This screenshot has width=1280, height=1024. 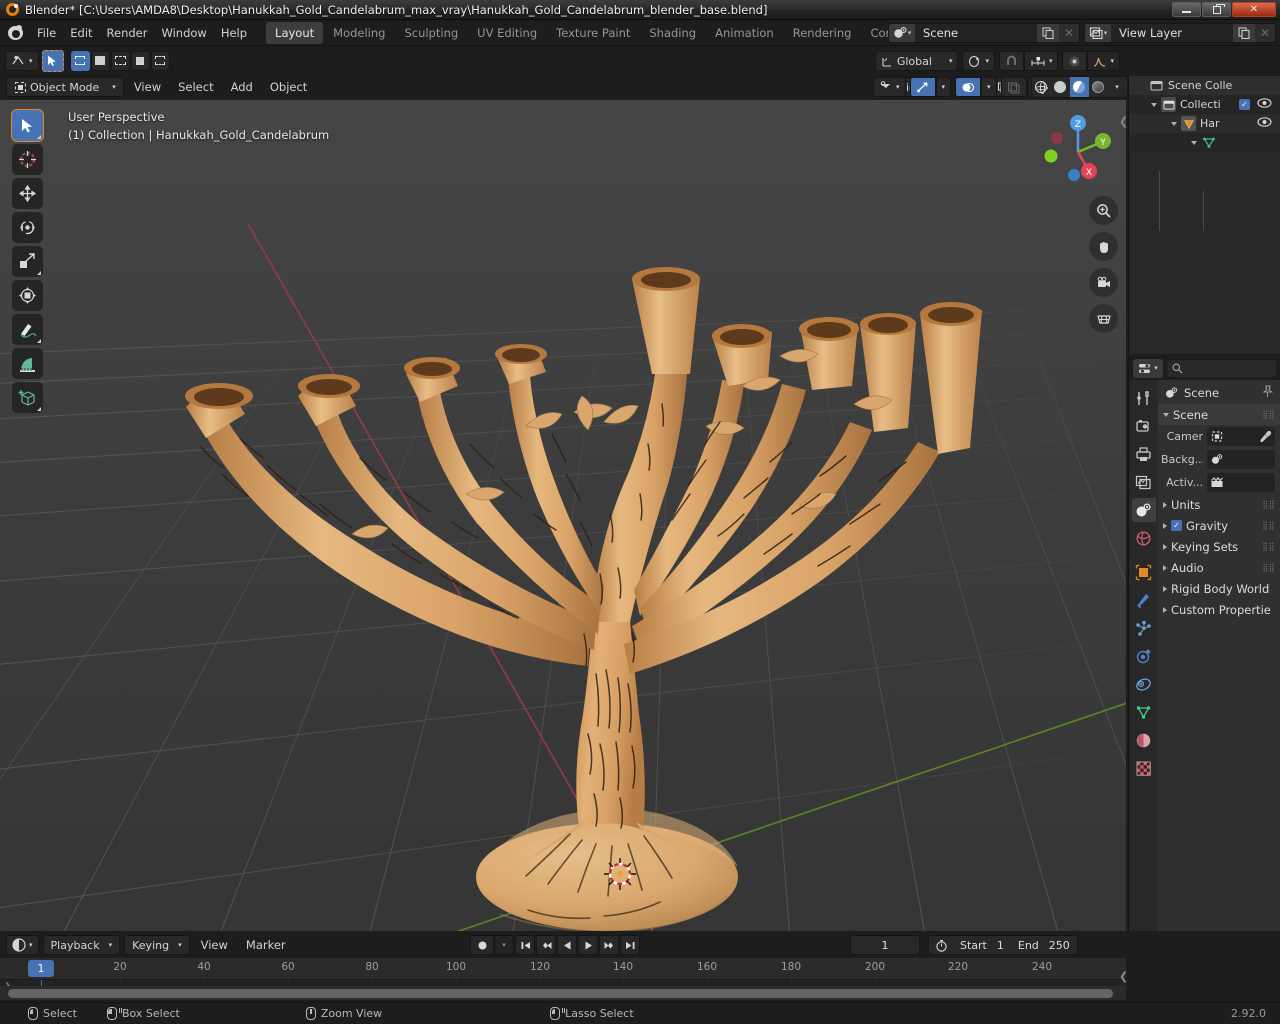 I want to click on unlink-viewlayer-icon: ✕, so click(x=1265, y=33).